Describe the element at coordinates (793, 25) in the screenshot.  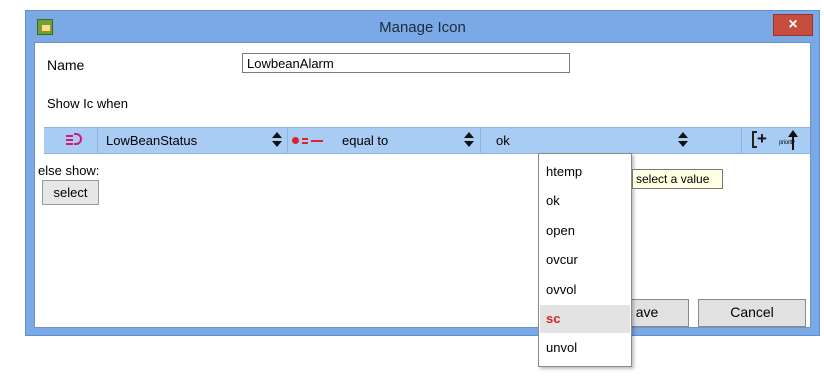
I see `close-button: ×` at that location.